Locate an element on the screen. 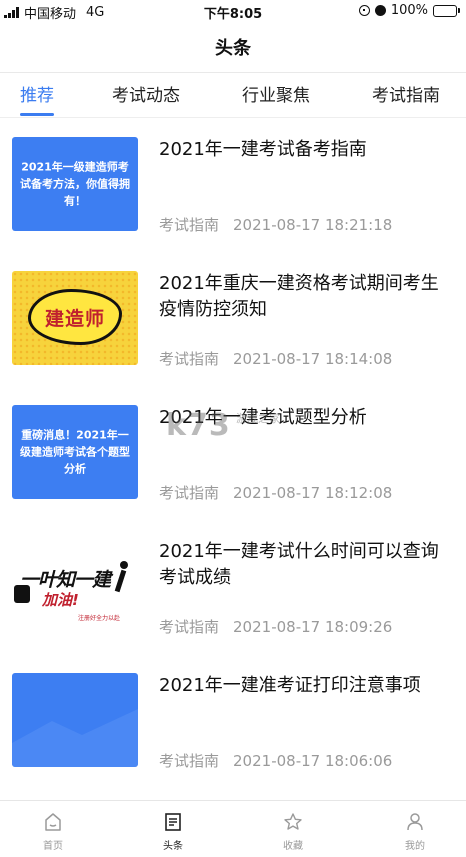 The height and width of the screenshot is (857, 466). category-tabs: 推荐 考试动态 行业聚焦 考试指南 is located at coordinates (233, 95).